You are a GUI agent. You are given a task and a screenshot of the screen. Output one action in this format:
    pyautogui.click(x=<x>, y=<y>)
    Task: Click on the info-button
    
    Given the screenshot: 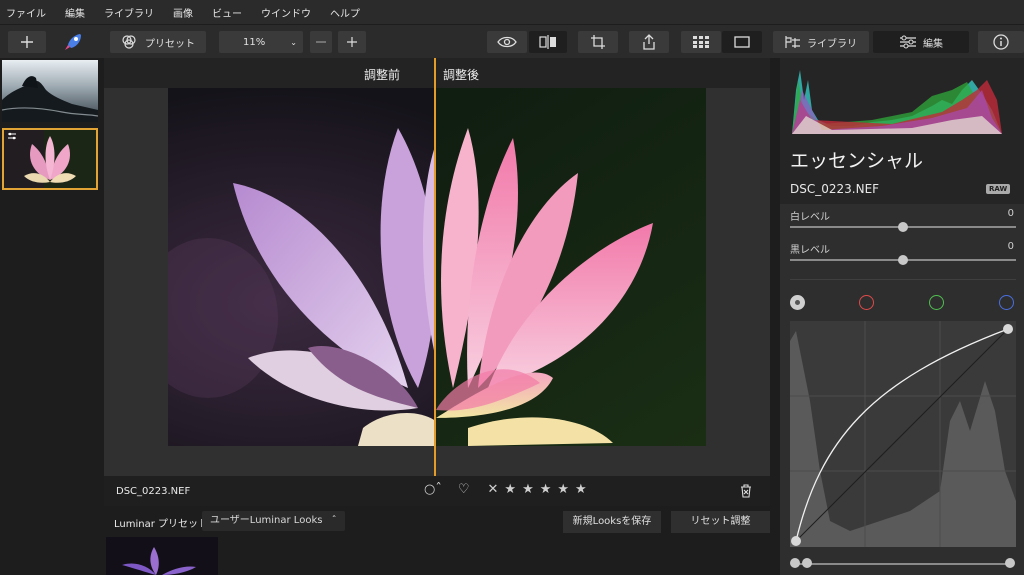 What is the action you would take?
    pyautogui.click(x=1001, y=42)
    